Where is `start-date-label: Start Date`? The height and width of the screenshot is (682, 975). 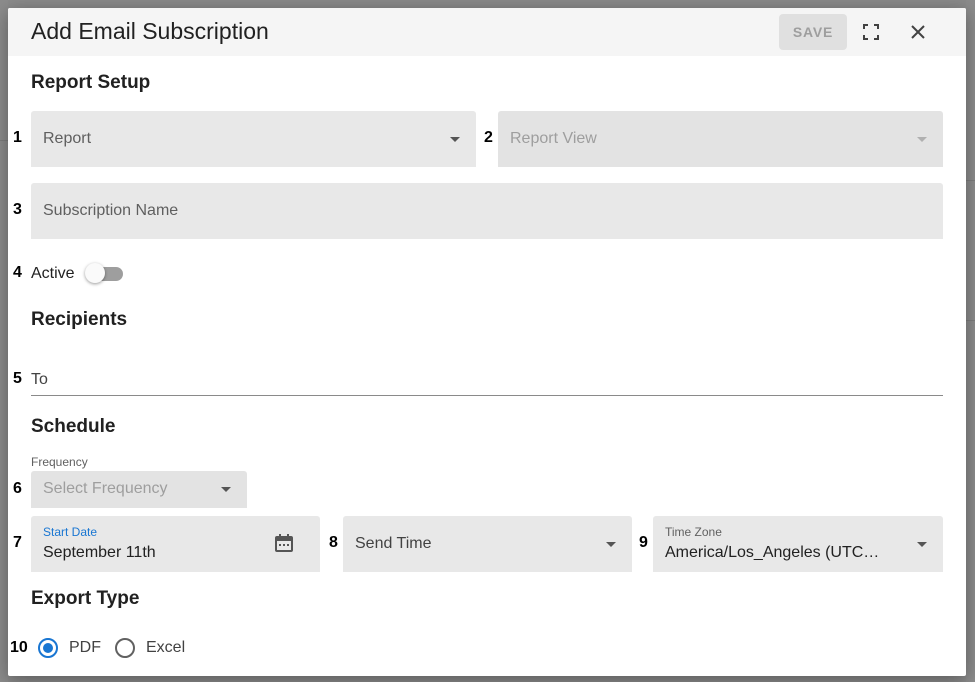 start-date-label: Start Date is located at coordinates (70, 532).